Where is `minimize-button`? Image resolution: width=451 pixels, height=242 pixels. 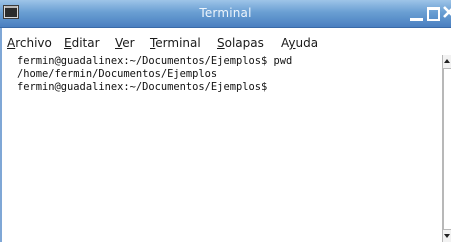
minimize-button is located at coordinates (417, 13).